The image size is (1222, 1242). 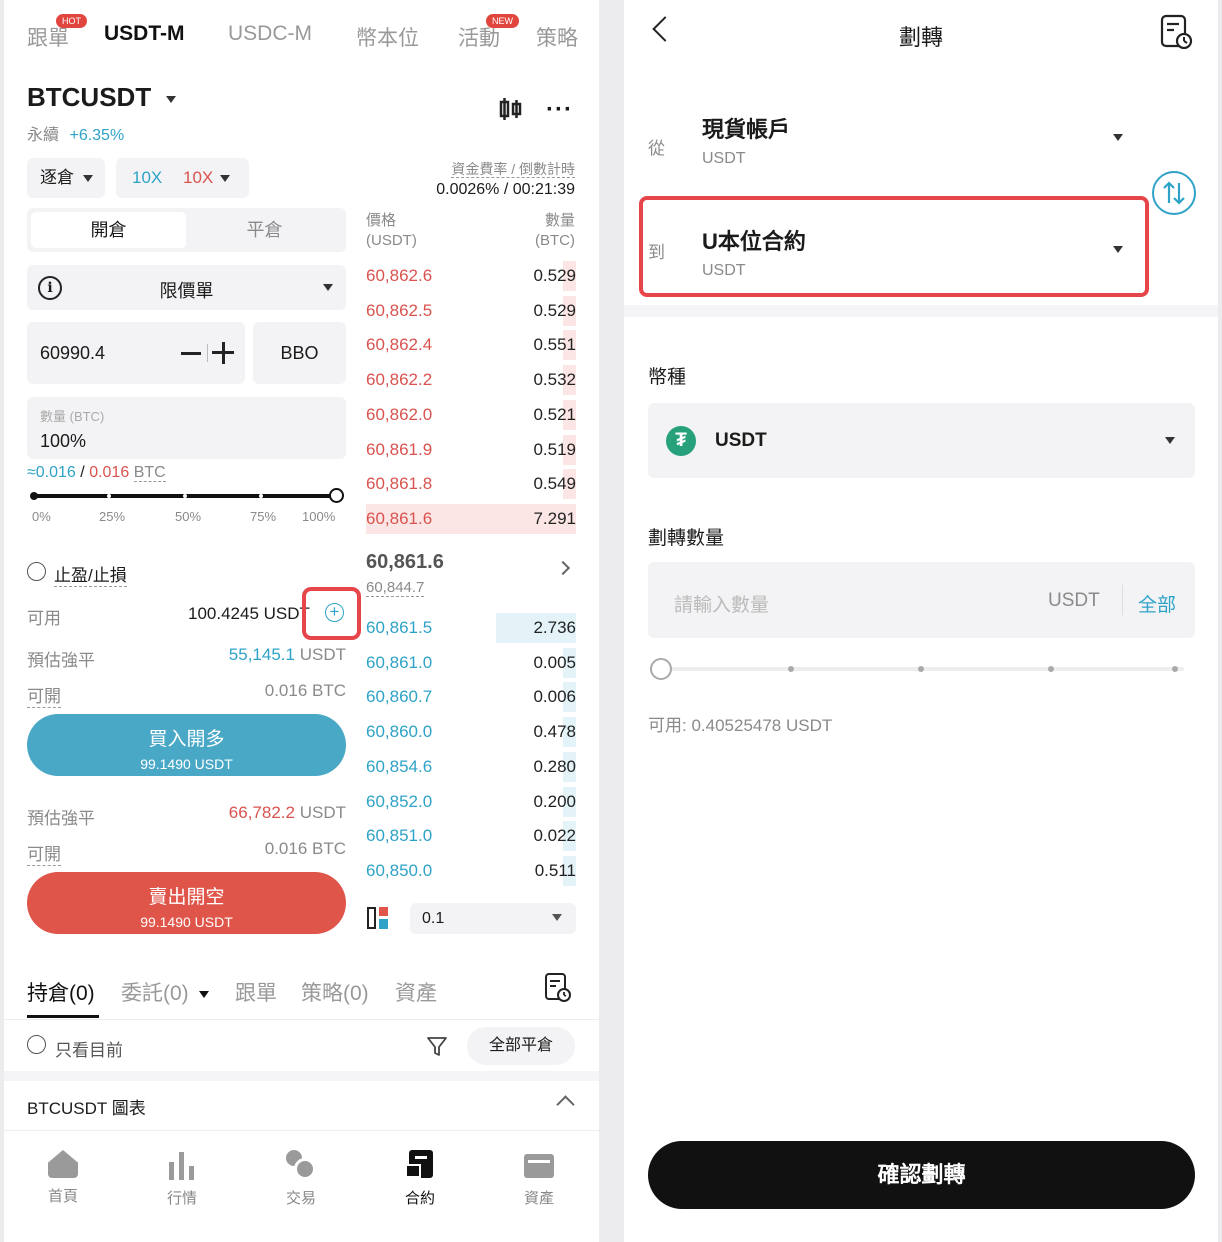 What do you see at coordinates (471, 732) in the screenshot?
I see `bid-row: 60,860.0 0.478` at bounding box center [471, 732].